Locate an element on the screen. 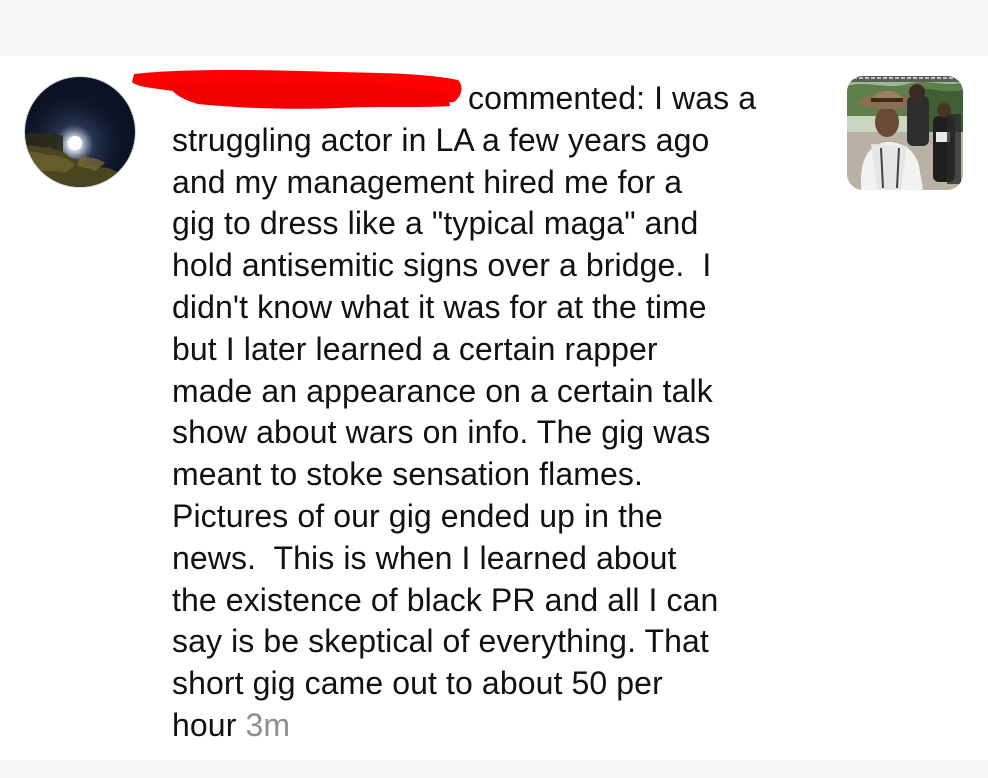  bottom-bar is located at coordinates (494, 769).